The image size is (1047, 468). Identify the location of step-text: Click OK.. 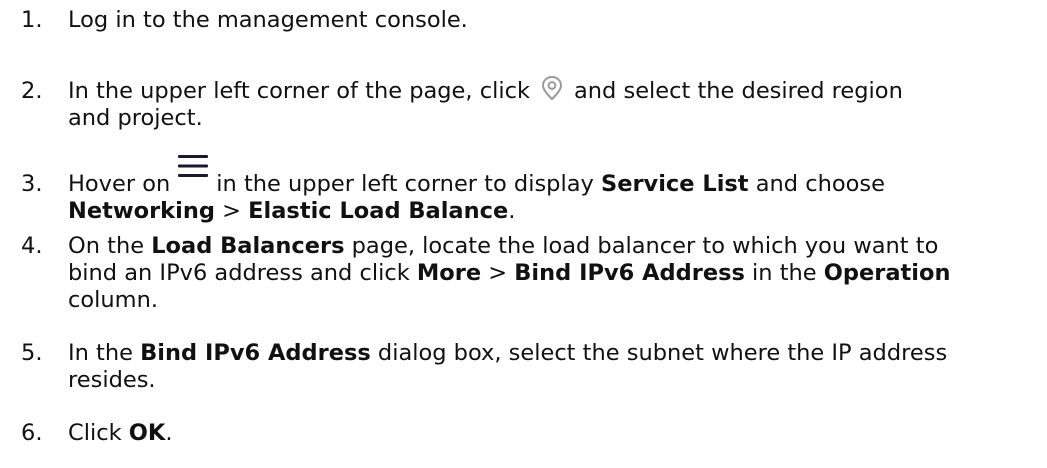
(120, 433).